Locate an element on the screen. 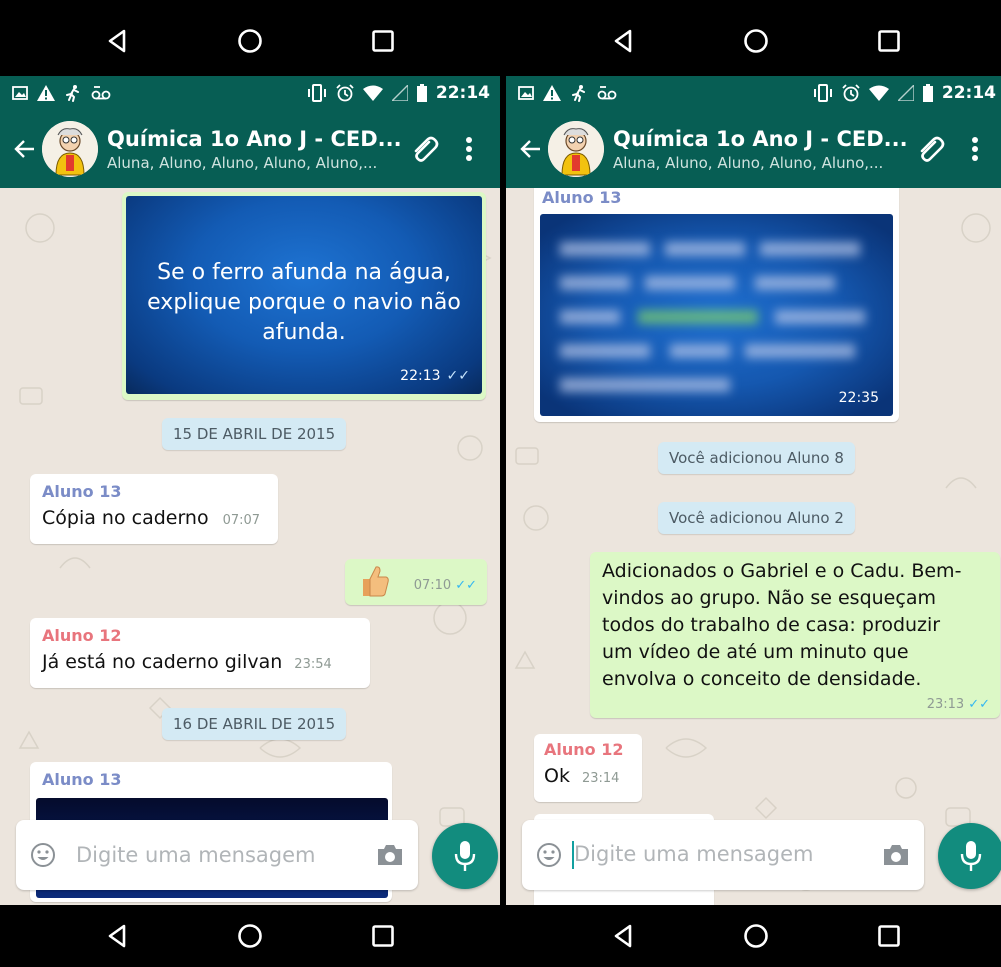 Image resolution: width=1001 pixels, height=967 pixels. image-message: Aluno 13 22:35 is located at coordinates (716, 305).